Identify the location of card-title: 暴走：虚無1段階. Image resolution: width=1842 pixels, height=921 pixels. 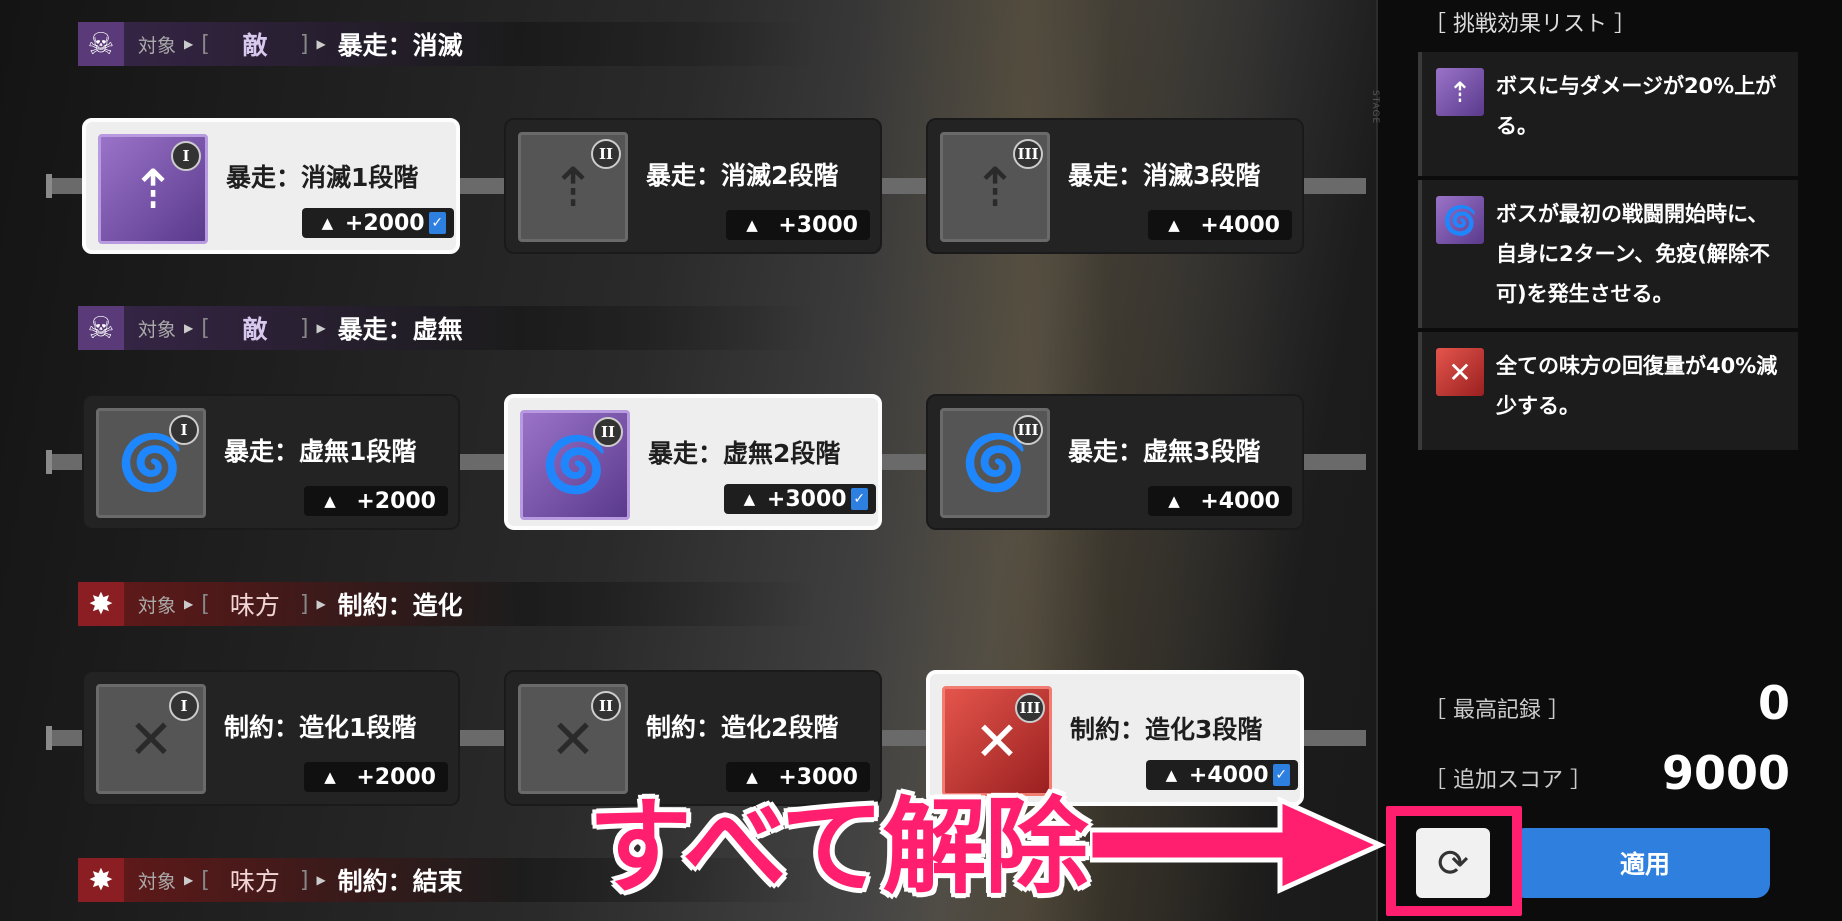
(320, 451).